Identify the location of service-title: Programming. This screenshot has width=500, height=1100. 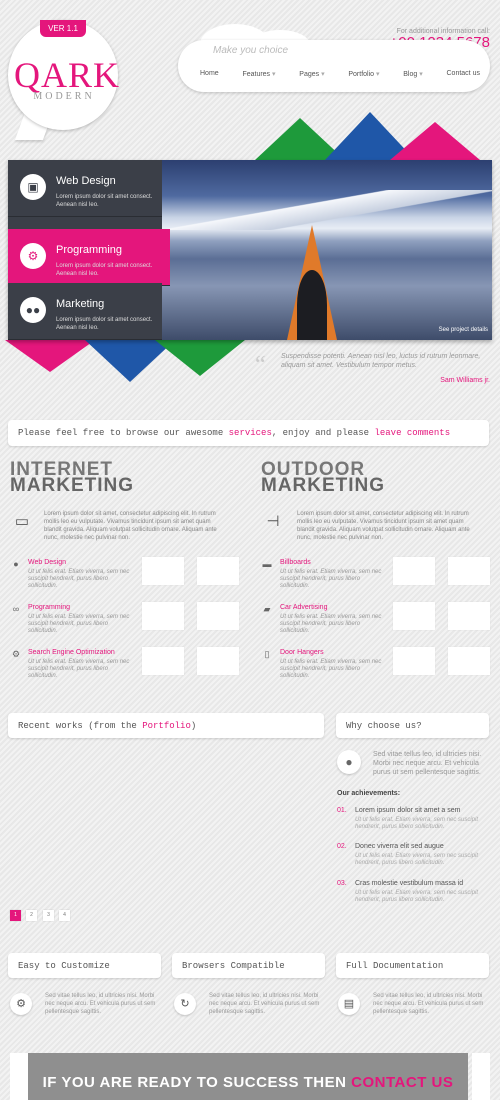
(49, 607).